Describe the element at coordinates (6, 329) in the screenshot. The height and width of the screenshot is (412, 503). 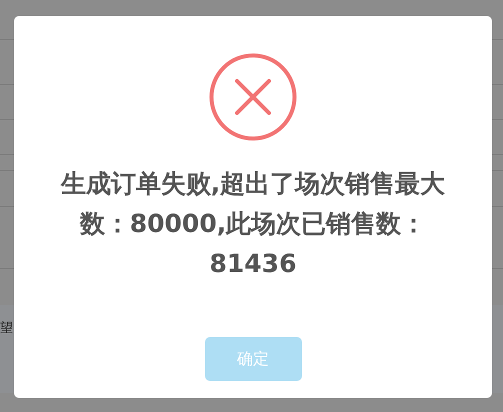
I see `background-text: 望` at that location.